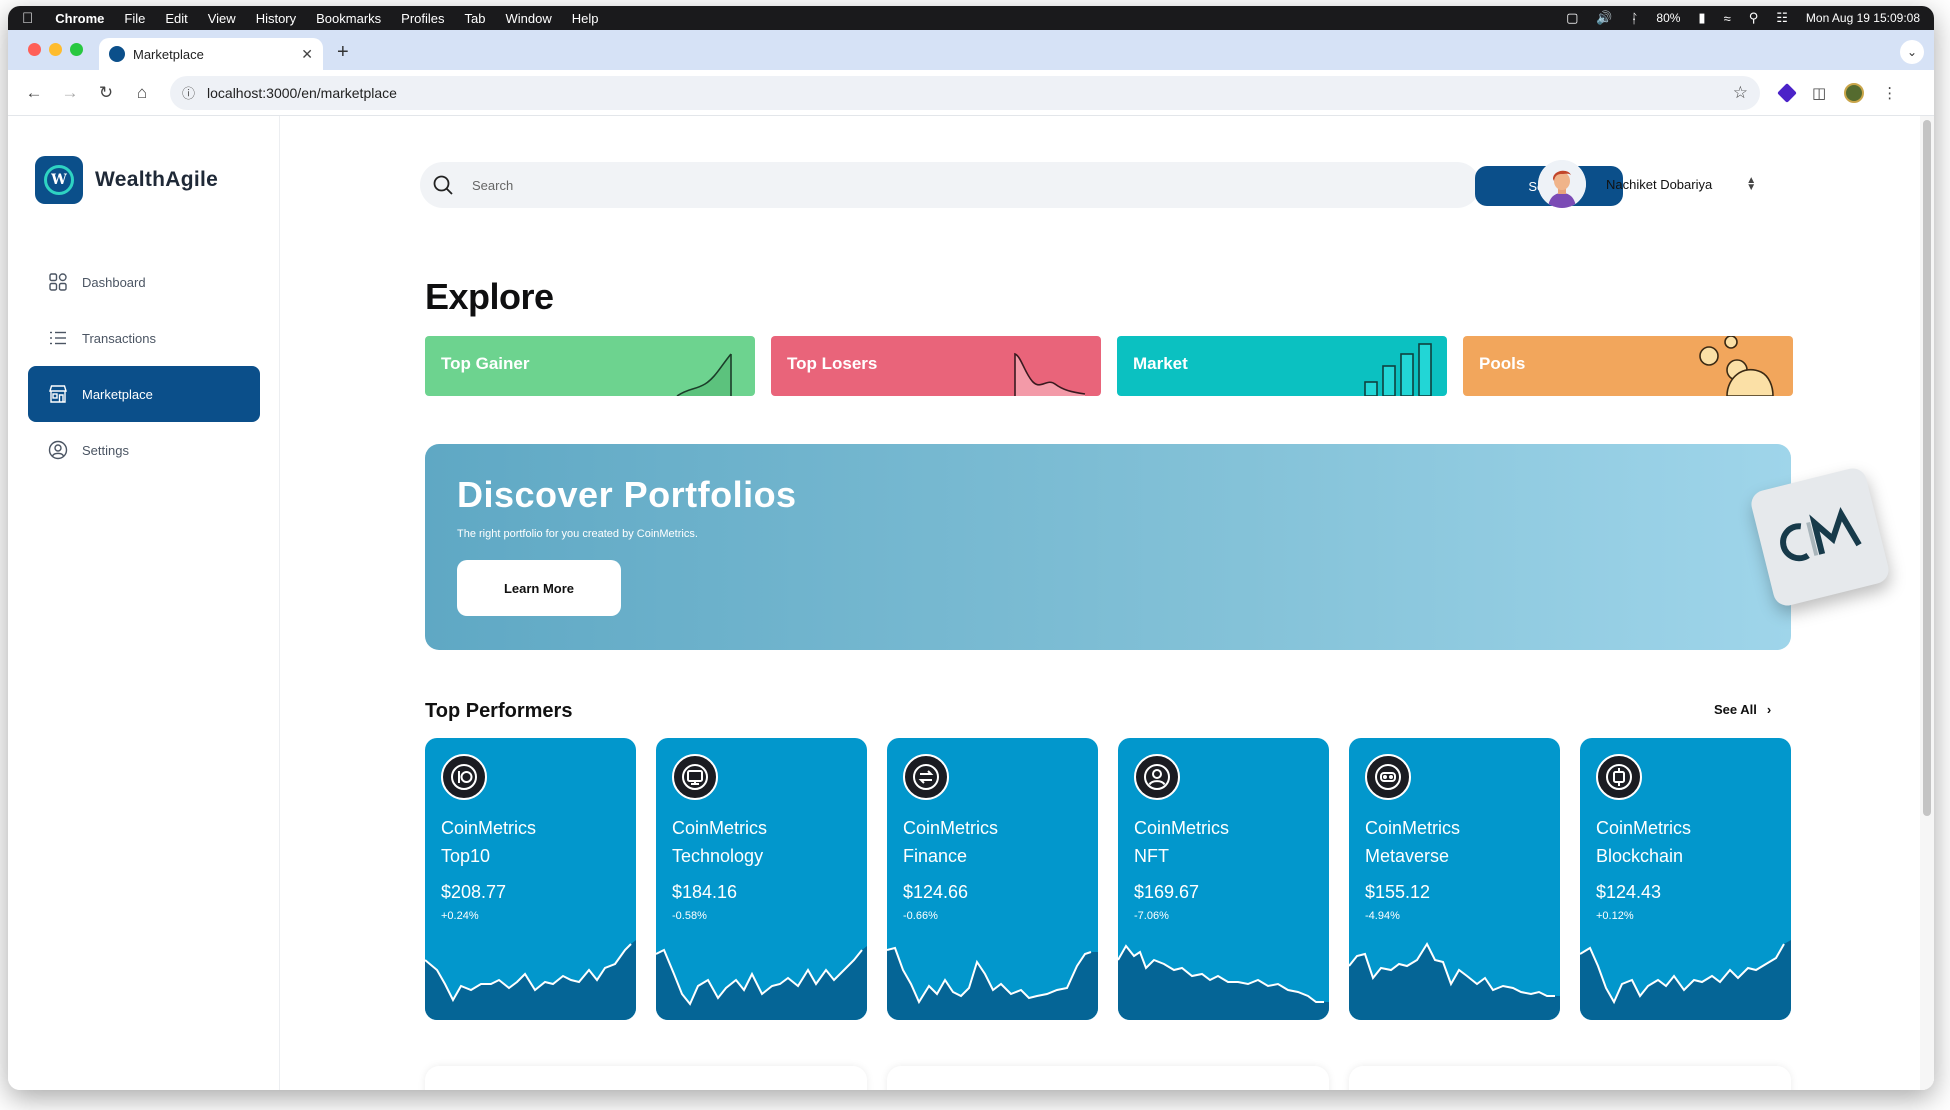 The height and width of the screenshot is (1110, 1950). Describe the element at coordinates (144, 338) in the screenshot. I see `sidebar-item-transactions: Transactions` at that location.